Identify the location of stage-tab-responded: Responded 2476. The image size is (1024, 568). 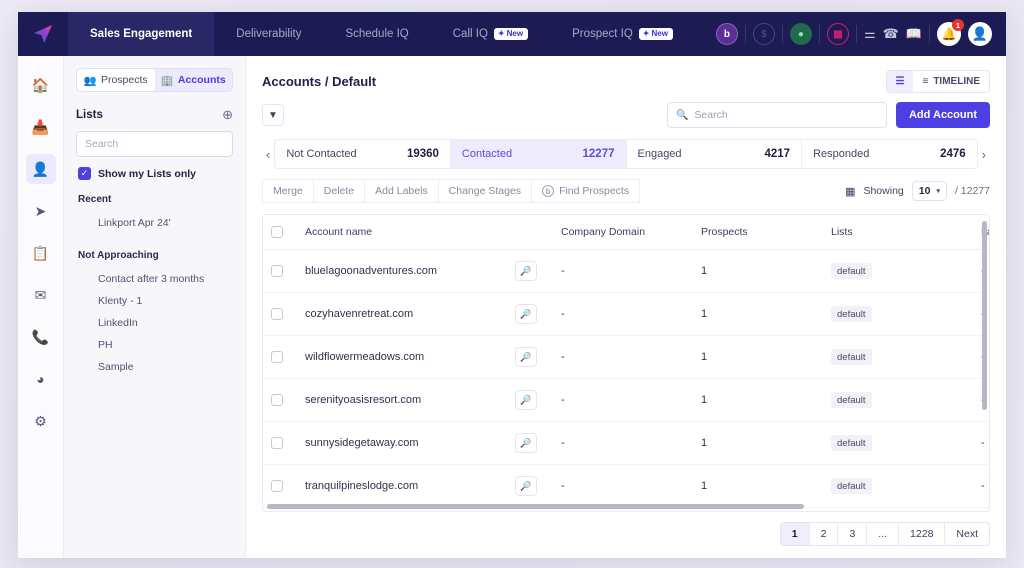
(889, 154).